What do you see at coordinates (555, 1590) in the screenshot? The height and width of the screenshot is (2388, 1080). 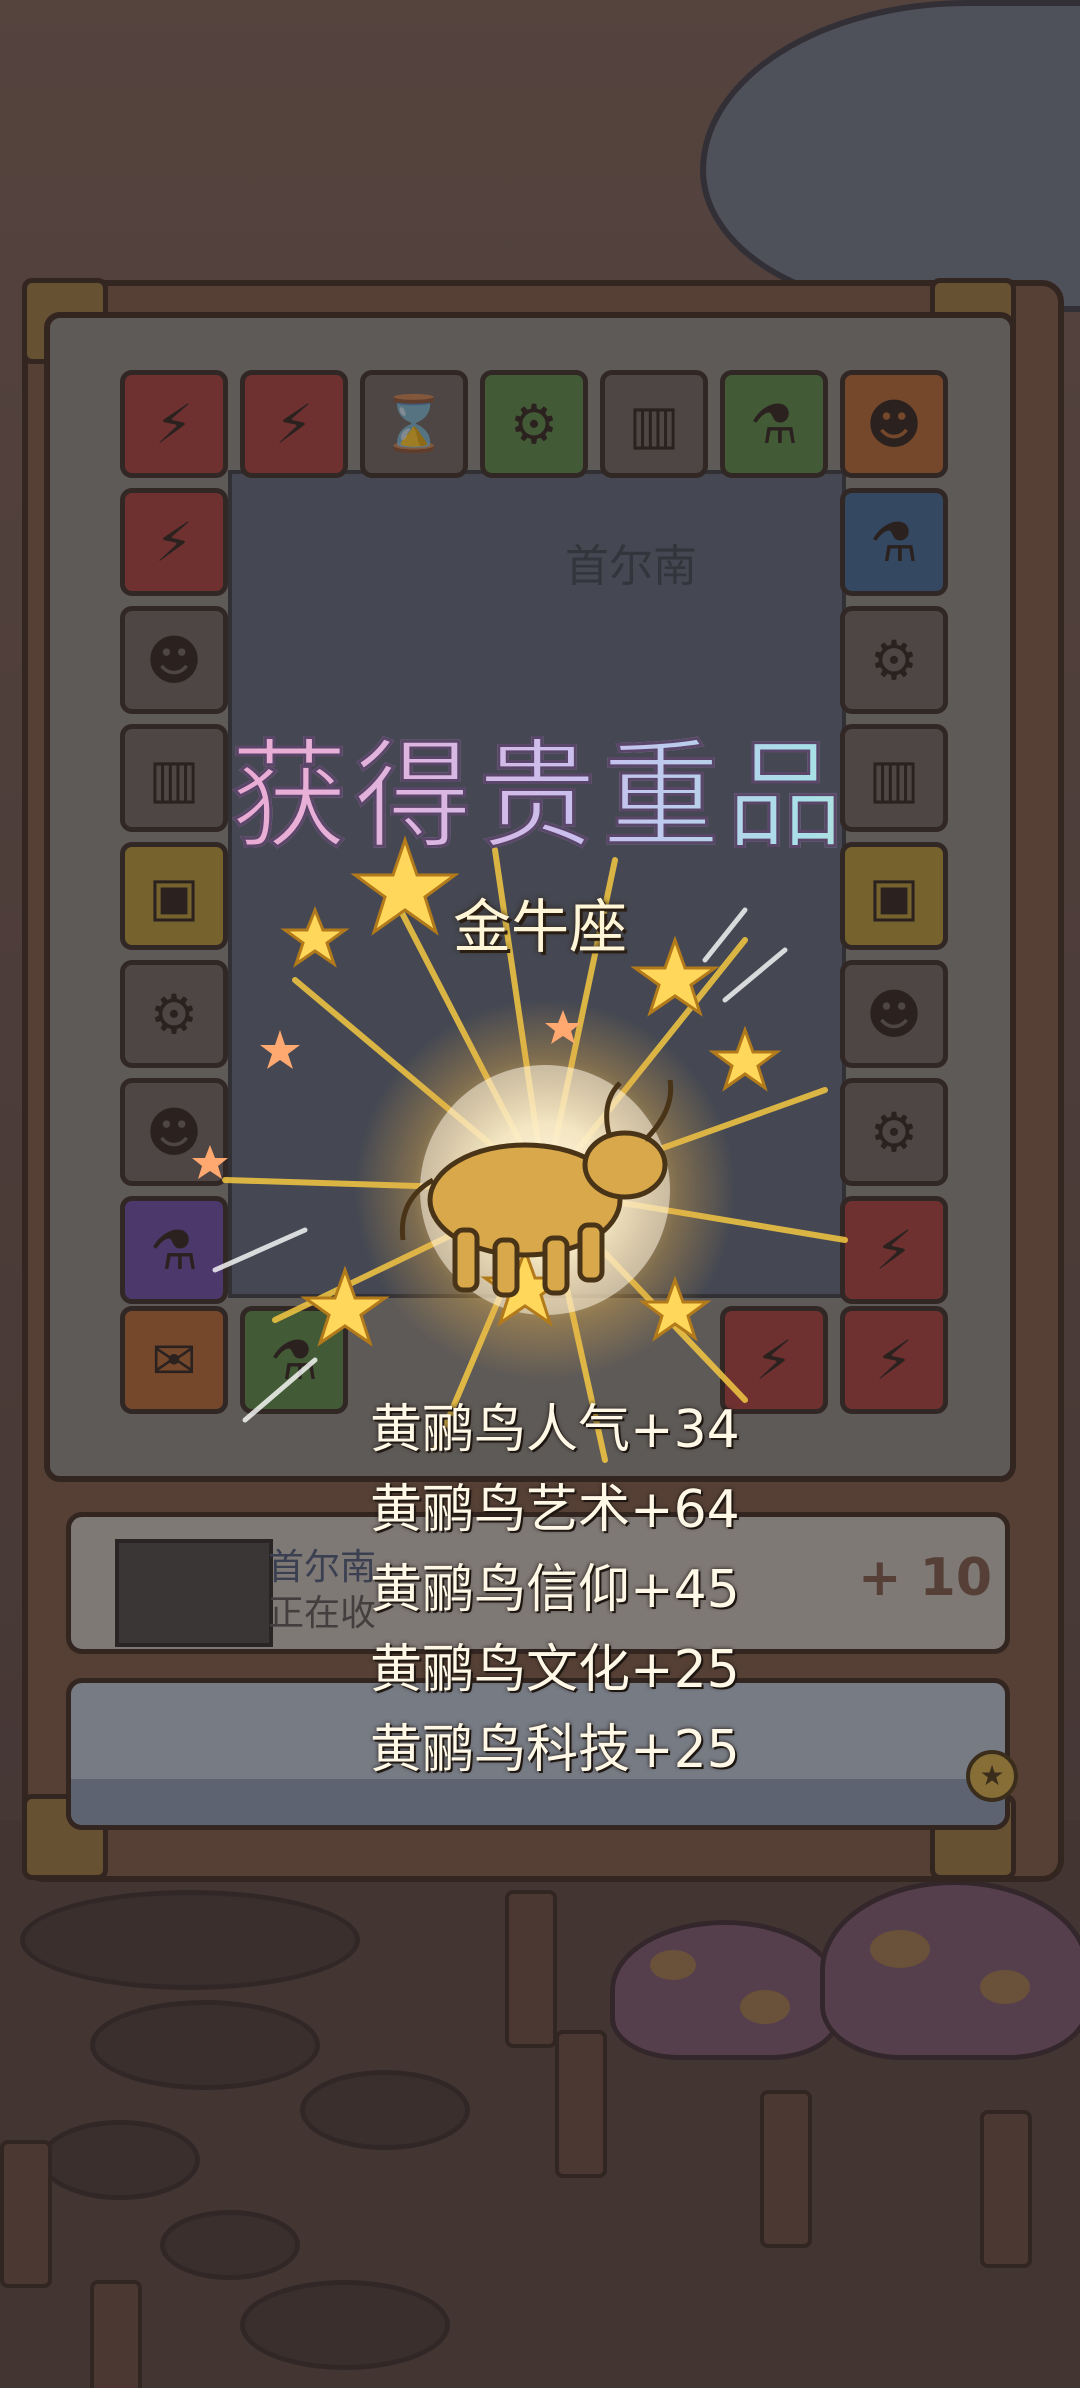 I see `reward-stat: 黄鹂鸟信仰+45` at bounding box center [555, 1590].